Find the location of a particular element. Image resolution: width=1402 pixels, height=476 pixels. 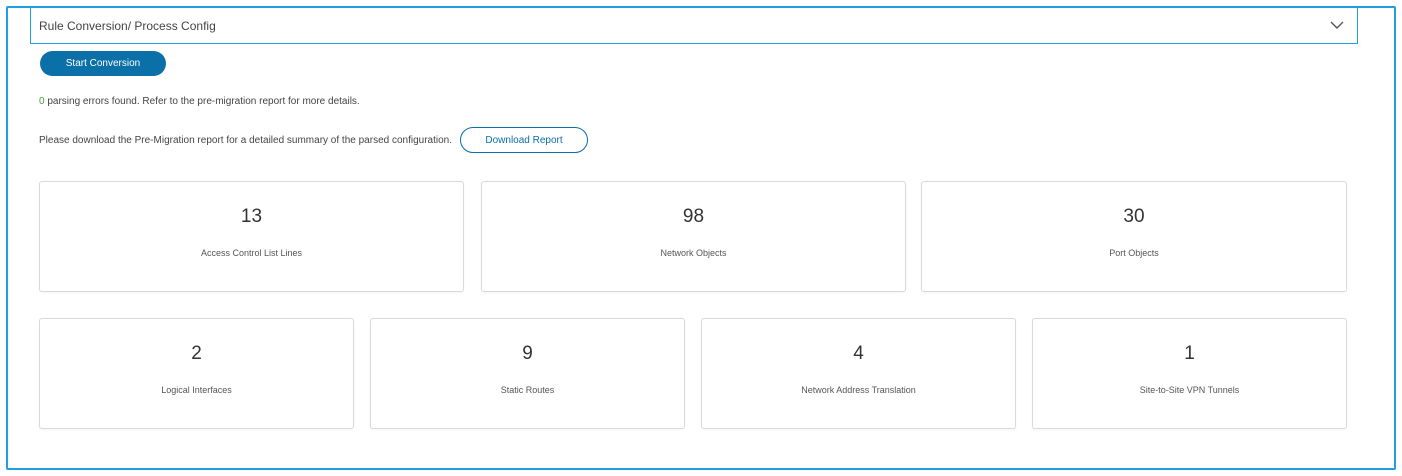

stat-value: 98 is located at coordinates (693, 216).